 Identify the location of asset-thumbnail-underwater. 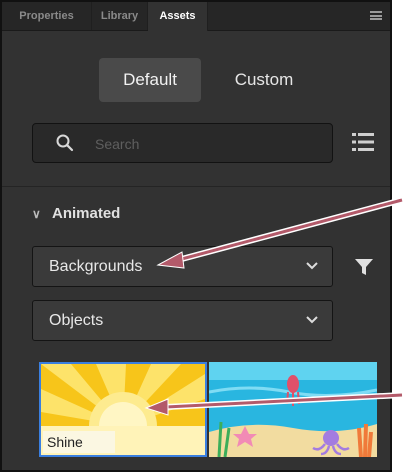
(293, 409).